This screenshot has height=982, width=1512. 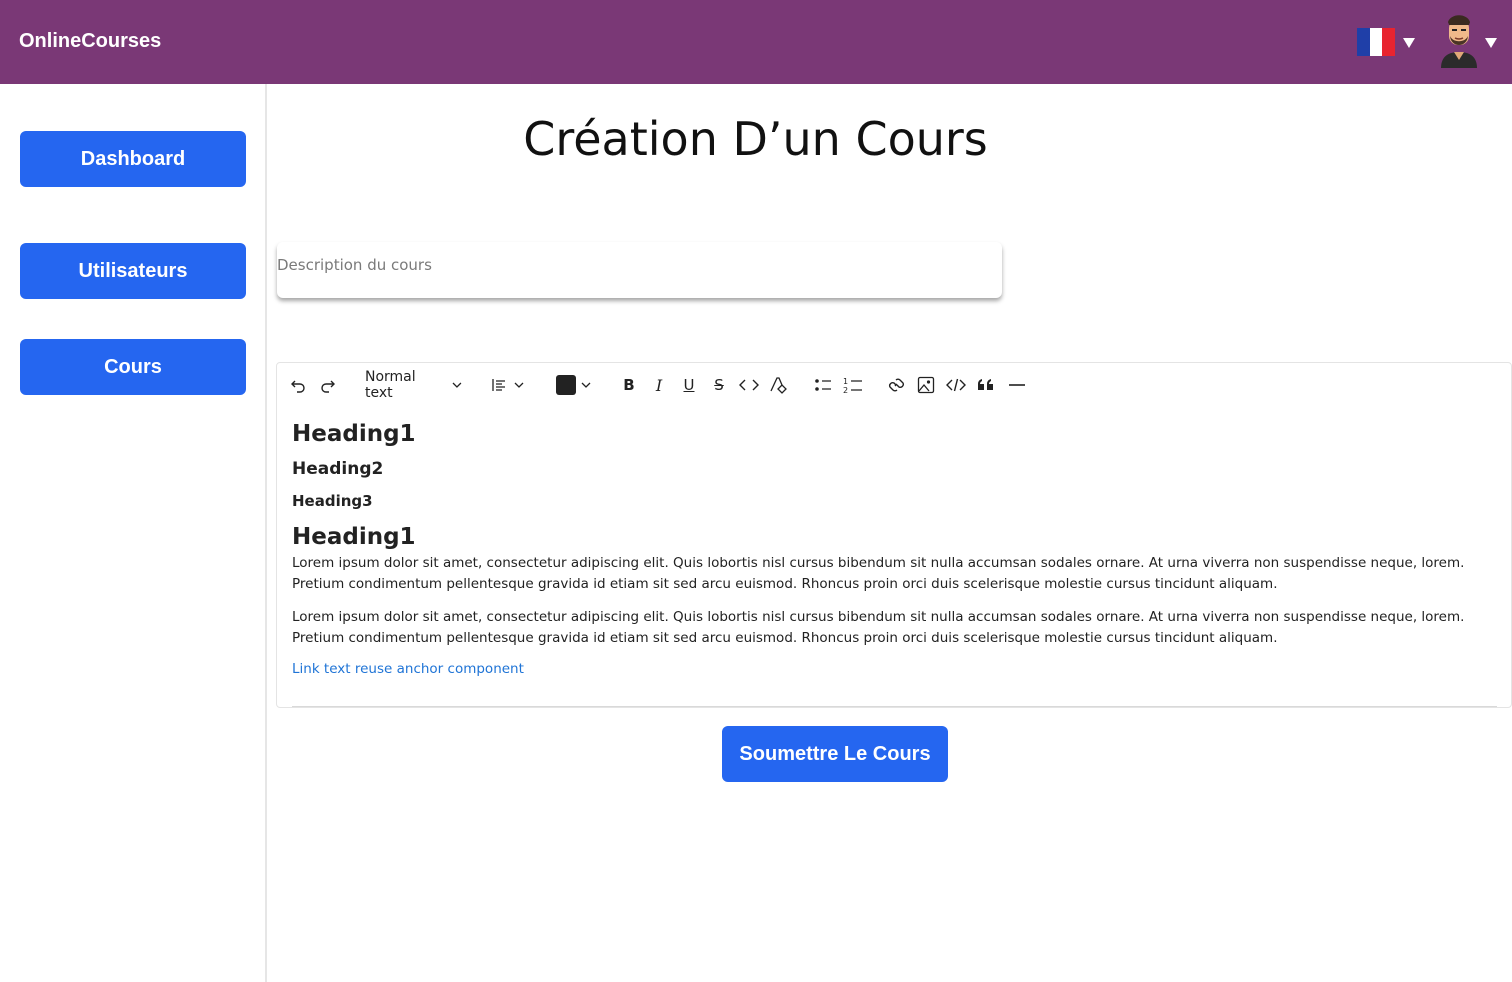 What do you see at coordinates (894, 669) in the screenshot?
I see `content-link: Link text reuse anchor component` at bounding box center [894, 669].